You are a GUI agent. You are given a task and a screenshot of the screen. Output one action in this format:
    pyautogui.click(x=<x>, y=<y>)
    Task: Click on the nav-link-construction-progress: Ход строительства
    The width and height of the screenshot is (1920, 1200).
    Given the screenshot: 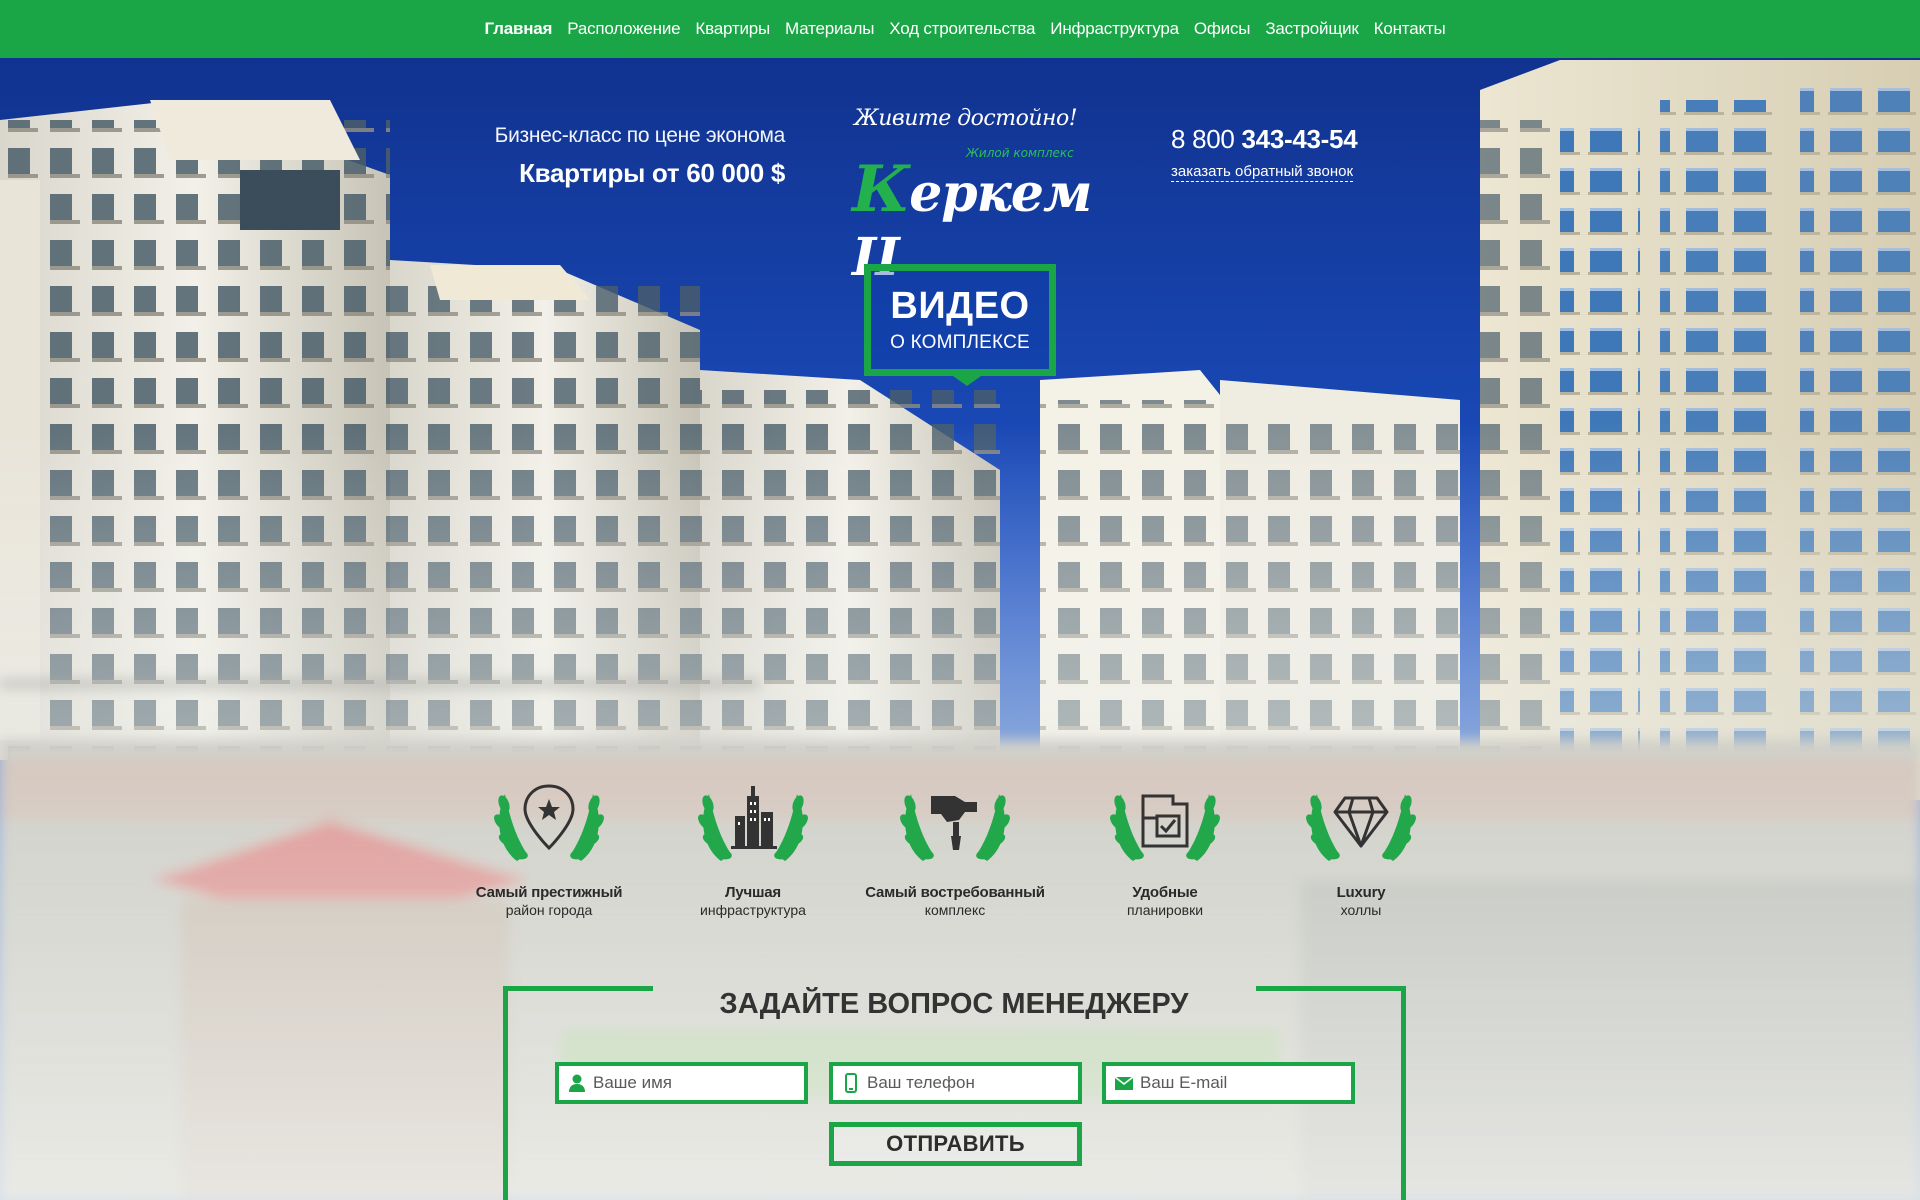 What is the action you would take?
    pyautogui.click(x=962, y=28)
    